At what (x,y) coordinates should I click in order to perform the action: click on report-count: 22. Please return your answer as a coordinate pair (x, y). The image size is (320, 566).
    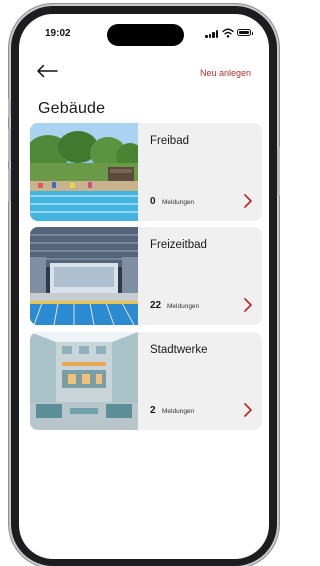
    Looking at the image, I should click on (156, 305).